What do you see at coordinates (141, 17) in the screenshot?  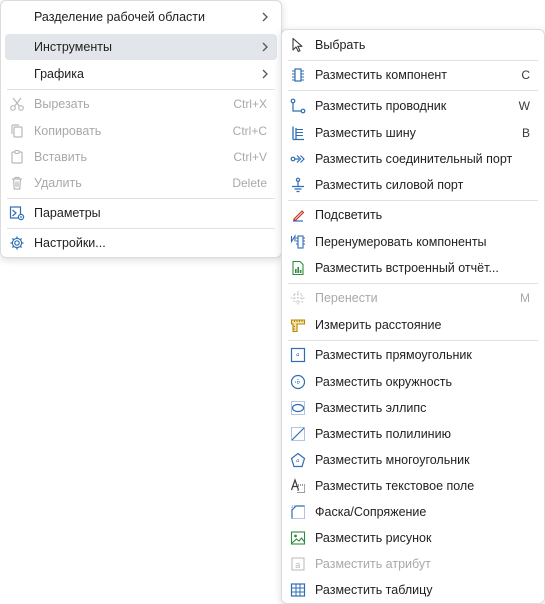 I see `menu-item-workspace-split: Разделение рабочей области` at bounding box center [141, 17].